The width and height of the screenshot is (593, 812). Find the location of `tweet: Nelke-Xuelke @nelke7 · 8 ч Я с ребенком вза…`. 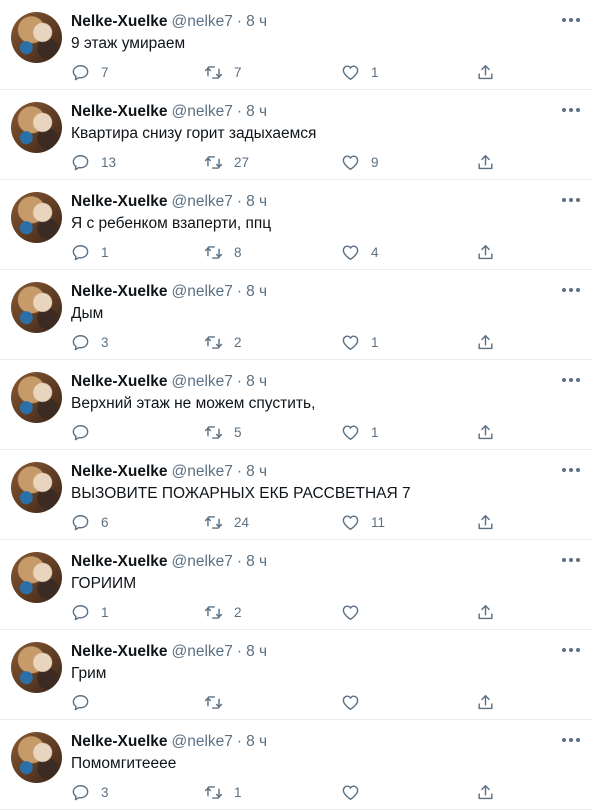

tweet: Nelke-Xuelke @nelke7 · 8 ч Я с ребенком вза… is located at coordinates (296, 225).